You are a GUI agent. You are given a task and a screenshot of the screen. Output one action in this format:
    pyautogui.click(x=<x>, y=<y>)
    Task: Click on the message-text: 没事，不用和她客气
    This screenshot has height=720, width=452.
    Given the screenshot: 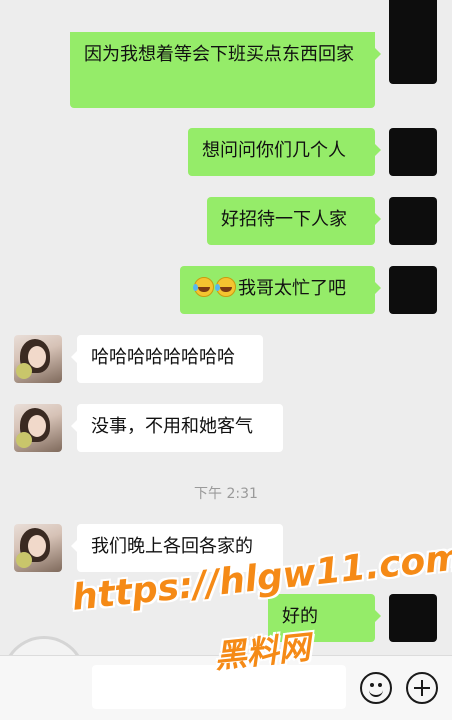 What is the action you would take?
    pyautogui.click(x=172, y=426)
    